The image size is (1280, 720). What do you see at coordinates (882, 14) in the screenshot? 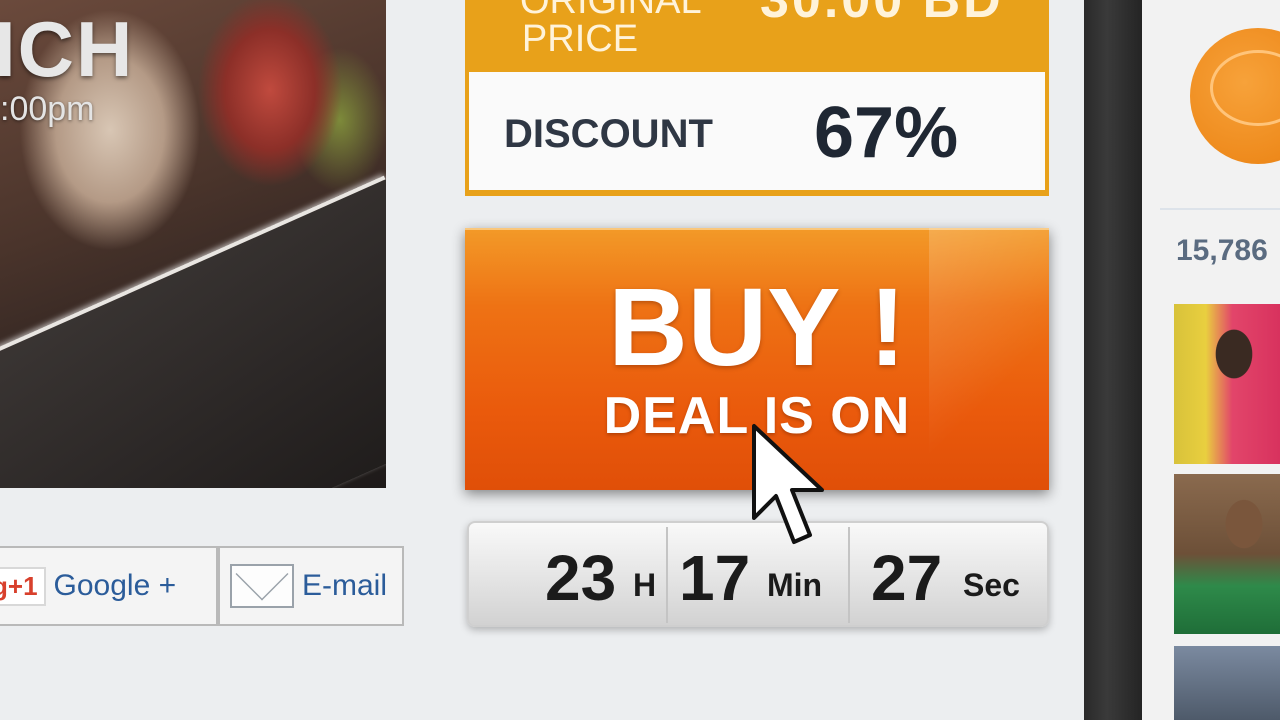
I see `original-price-value: 30.00 BD` at bounding box center [882, 14].